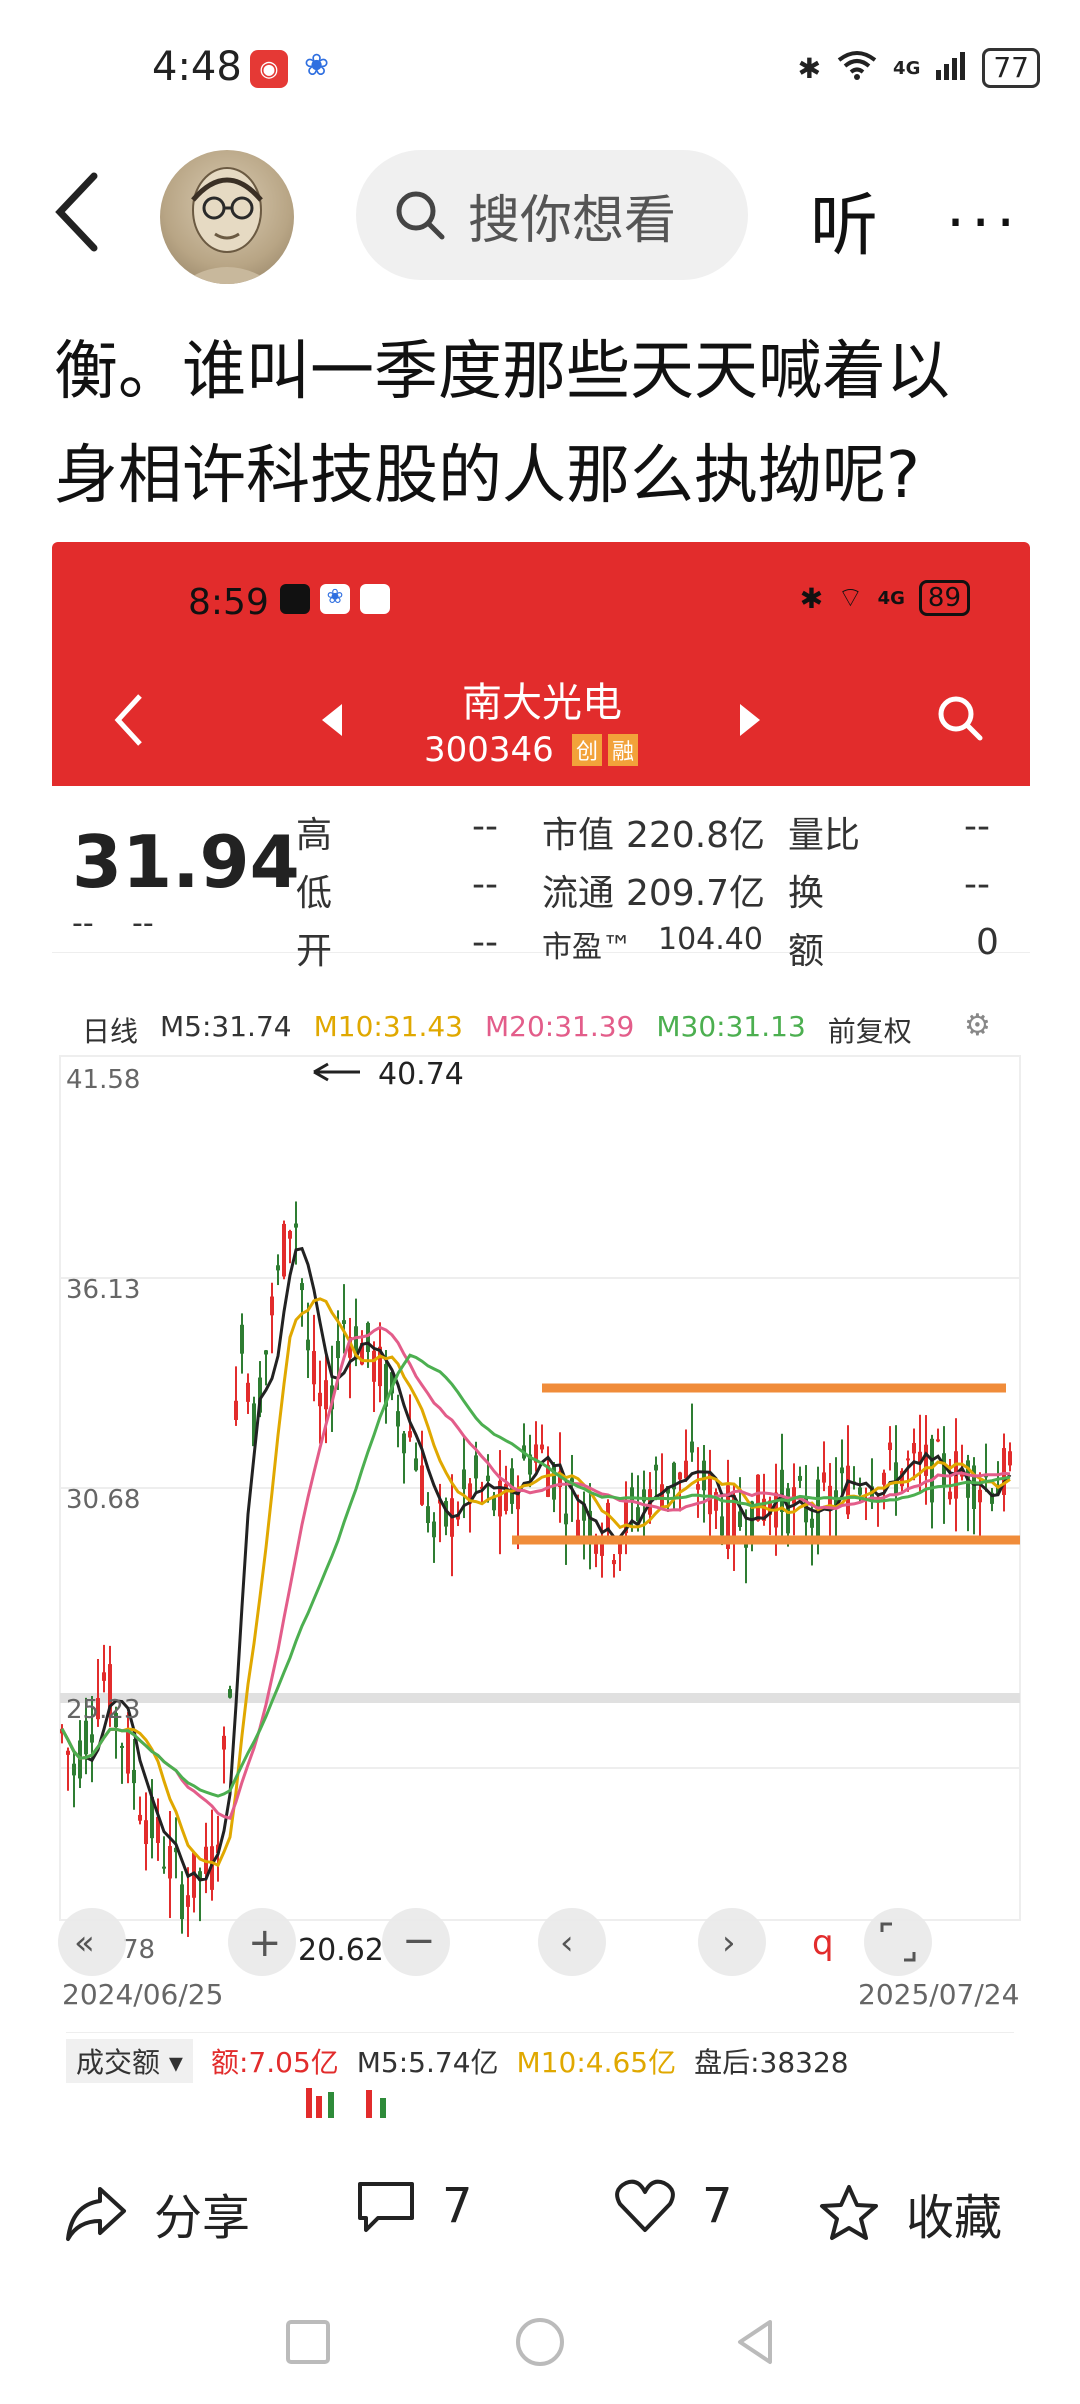 This screenshot has width=1080, height=2404. Describe the element at coordinates (987, 942) in the screenshot. I see `amount-value: 0` at that location.